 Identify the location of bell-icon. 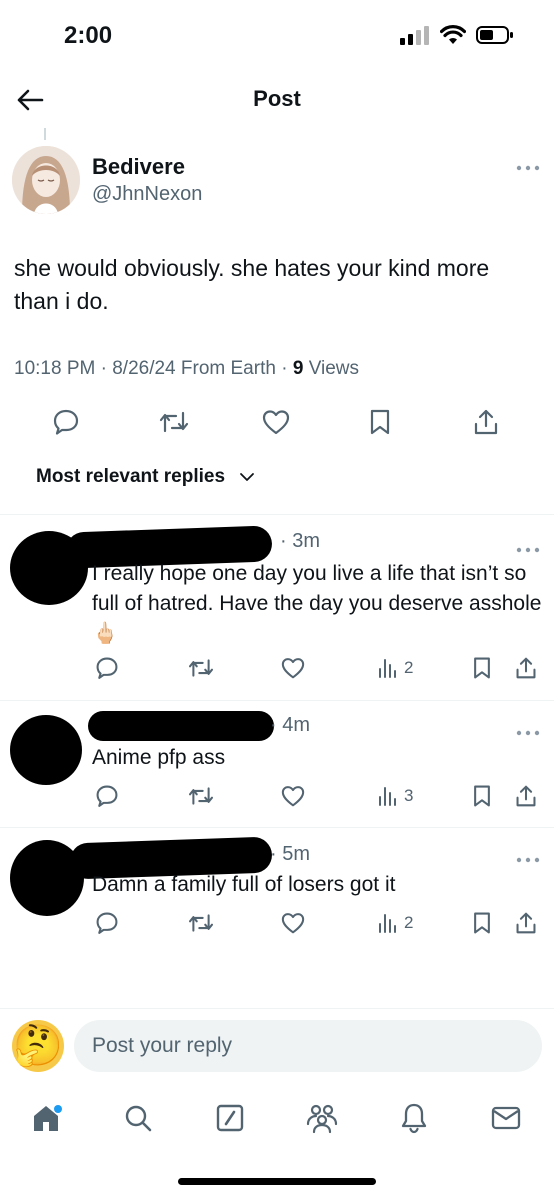
(414, 1118).